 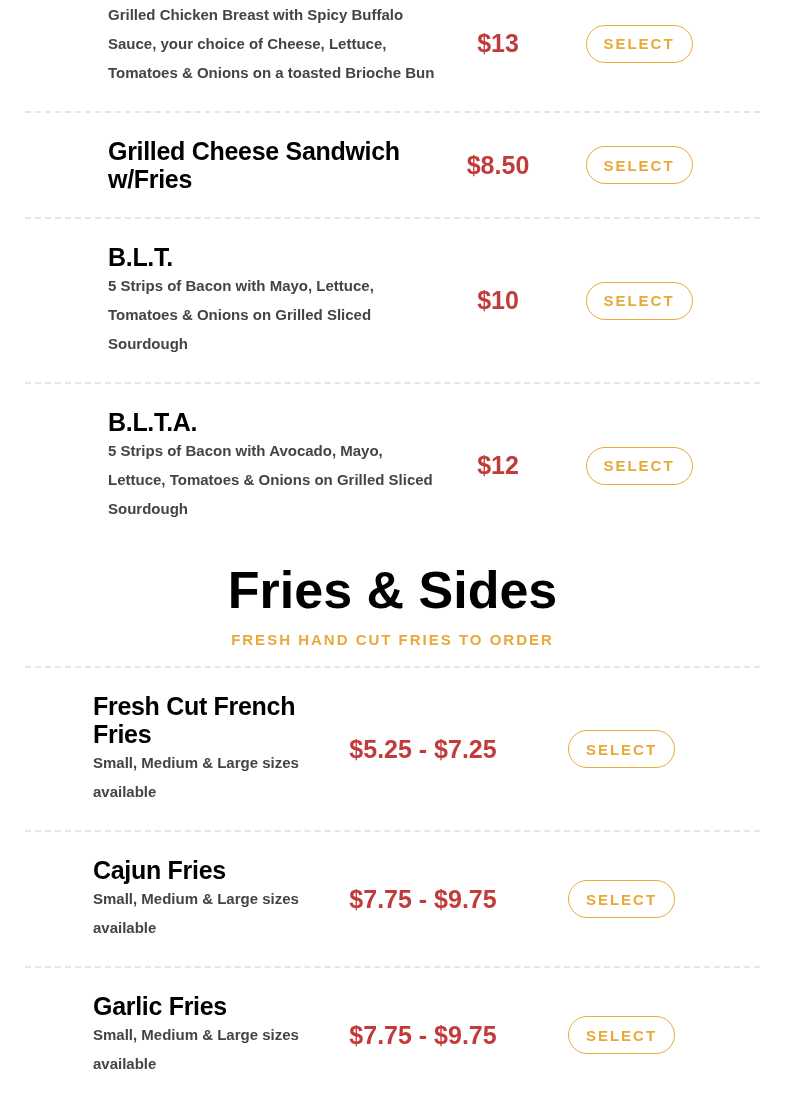 What do you see at coordinates (160, 1006) in the screenshot?
I see `item-title: Garlic Fries` at bounding box center [160, 1006].